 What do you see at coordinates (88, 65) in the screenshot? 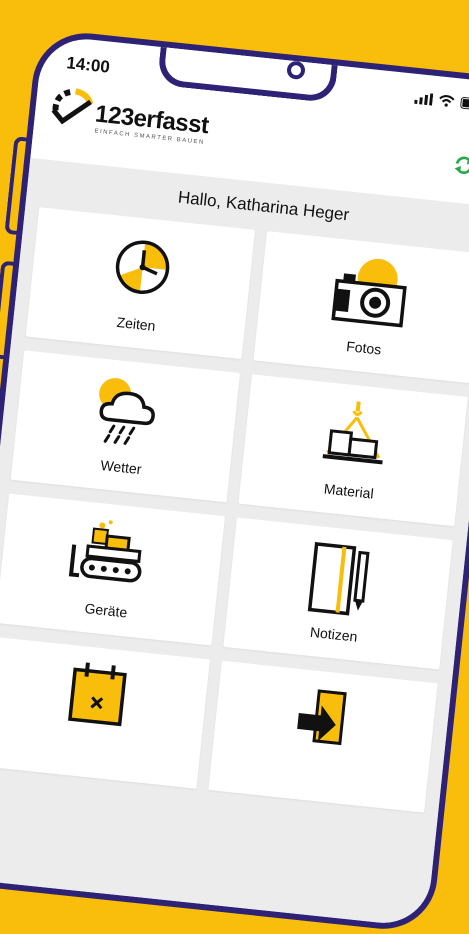
I see `status-time: 14:00` at bounding box center [88, 65].